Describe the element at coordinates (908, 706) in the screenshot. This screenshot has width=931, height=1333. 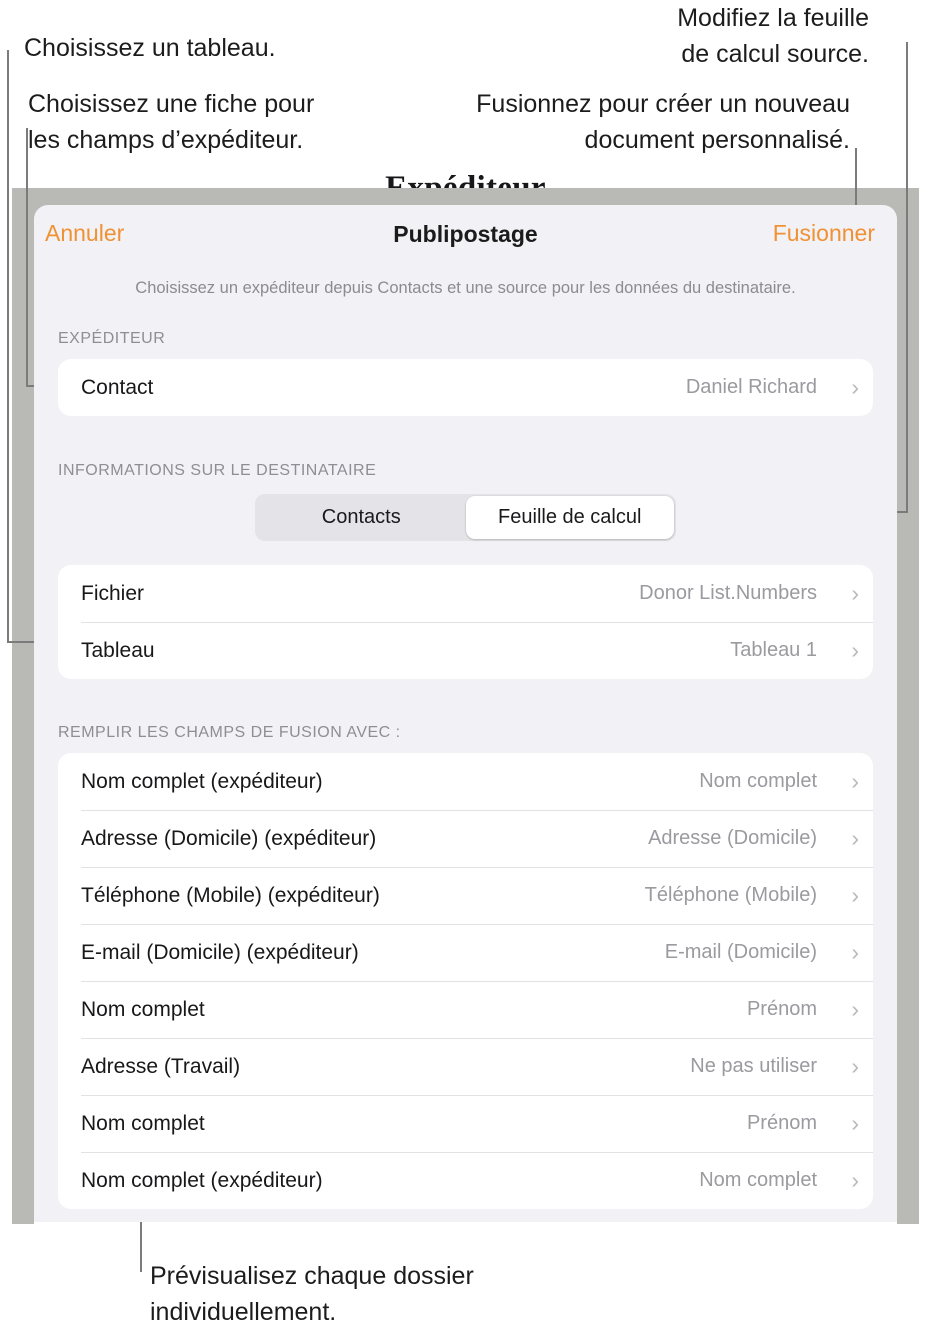
I see `background-document-right-edge` at that location.